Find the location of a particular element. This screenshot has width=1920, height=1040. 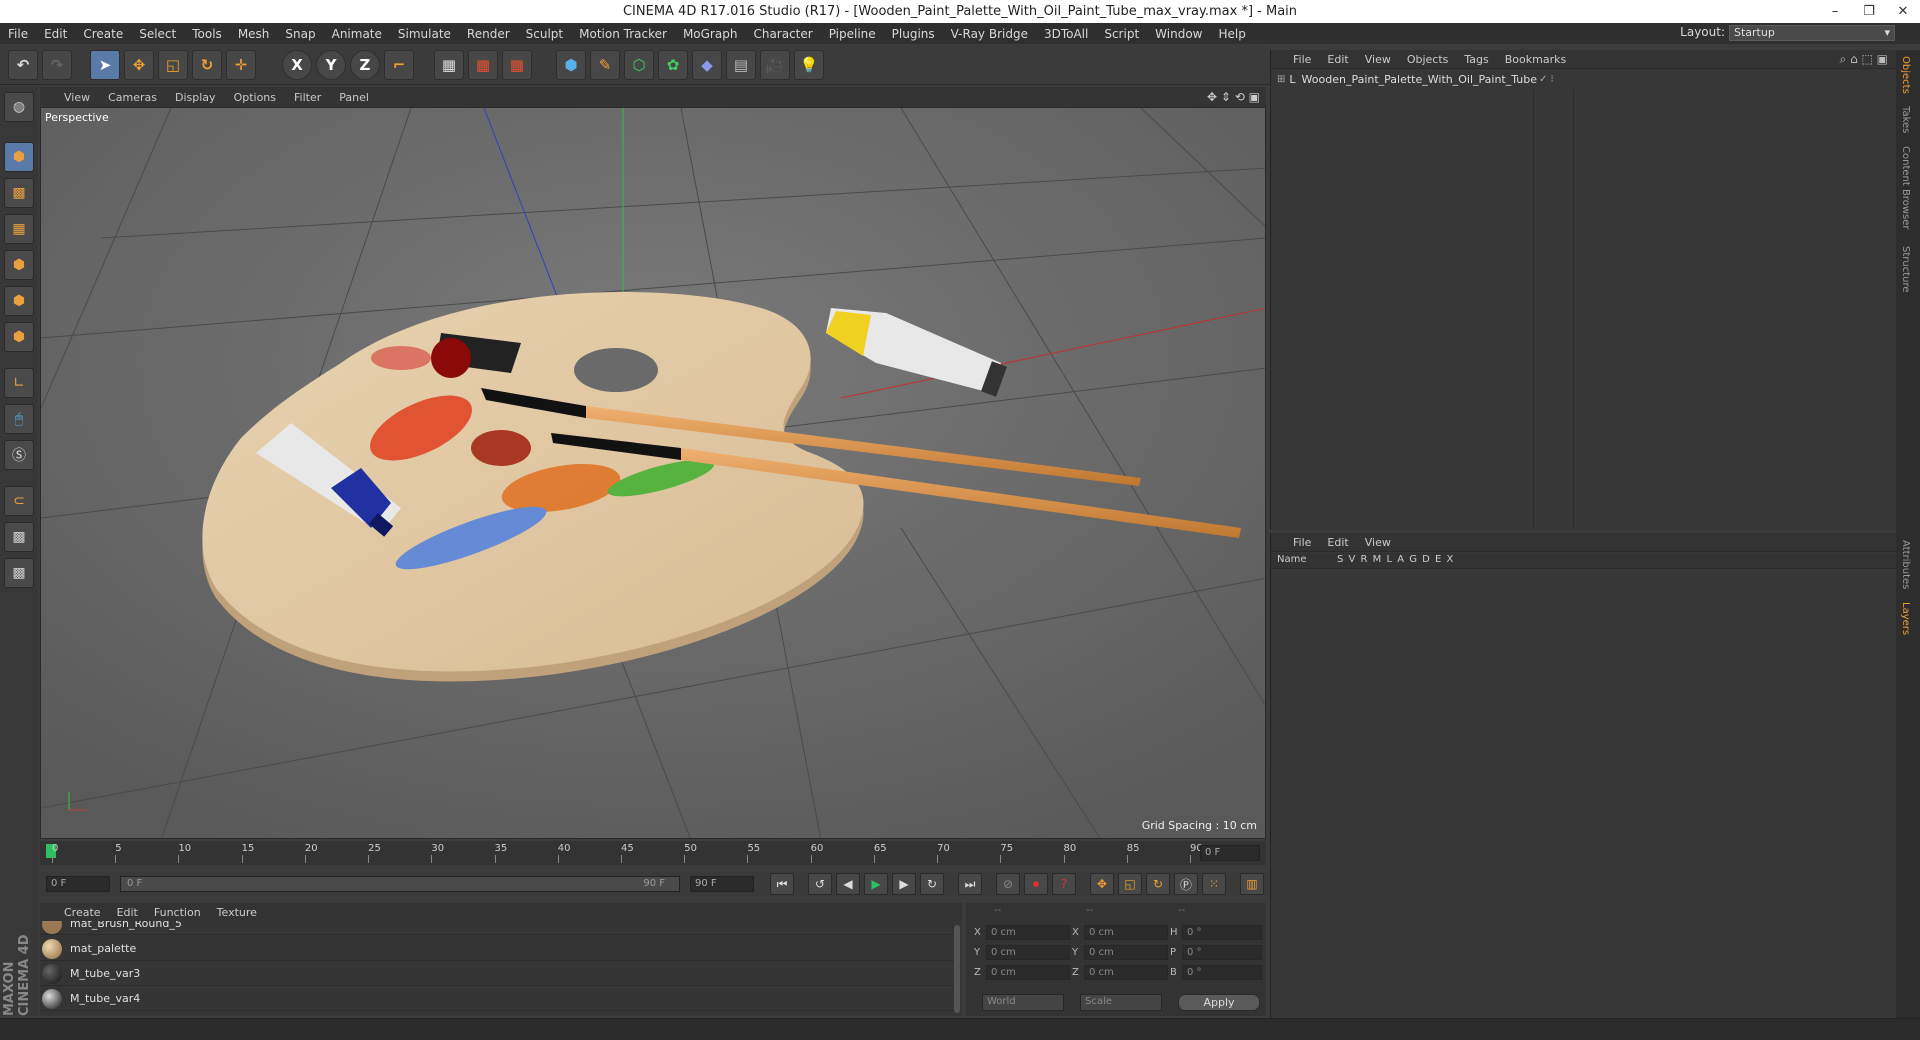

goto-end-button: ⏭ is located at coordinates (970, 884).